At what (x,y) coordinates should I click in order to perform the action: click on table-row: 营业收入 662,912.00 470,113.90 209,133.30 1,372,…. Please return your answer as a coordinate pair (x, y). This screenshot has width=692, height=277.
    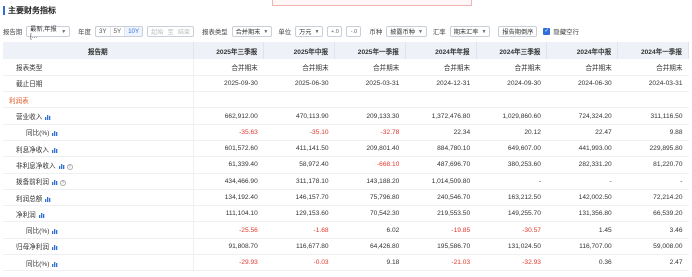
    Looking at the image, I should click on (346, 116).